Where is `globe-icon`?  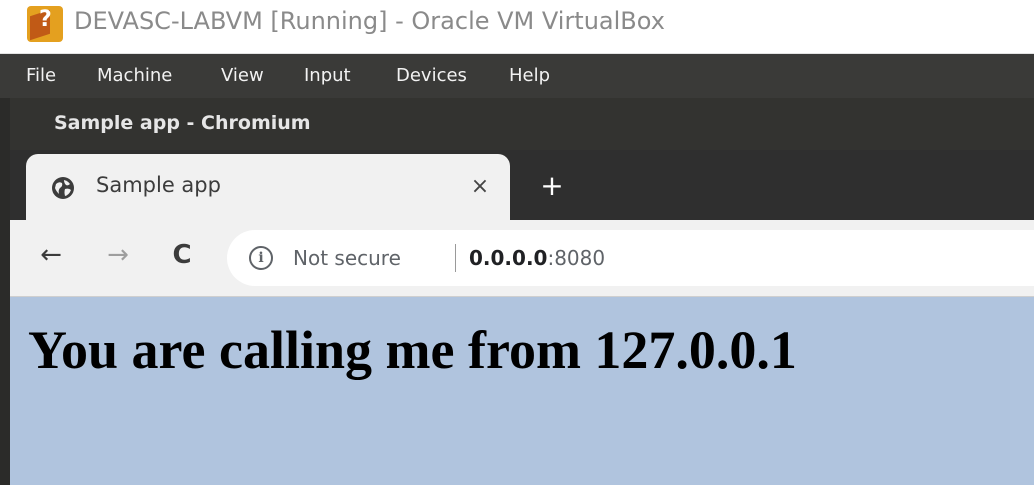
globe-icon is located at coordinates (63, 188).